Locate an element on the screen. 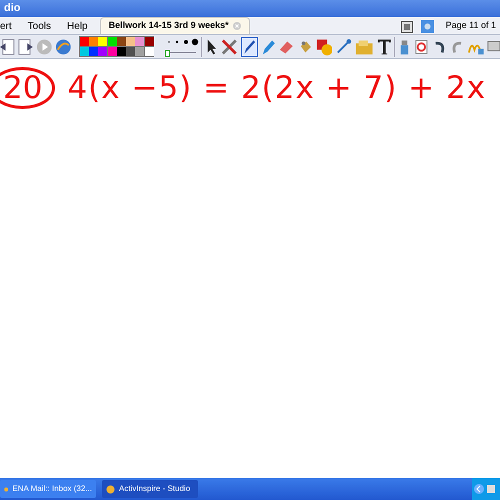 This screenshot has height=500, width=500. pen-size-dots-icon is located at coordinates (182, 42).